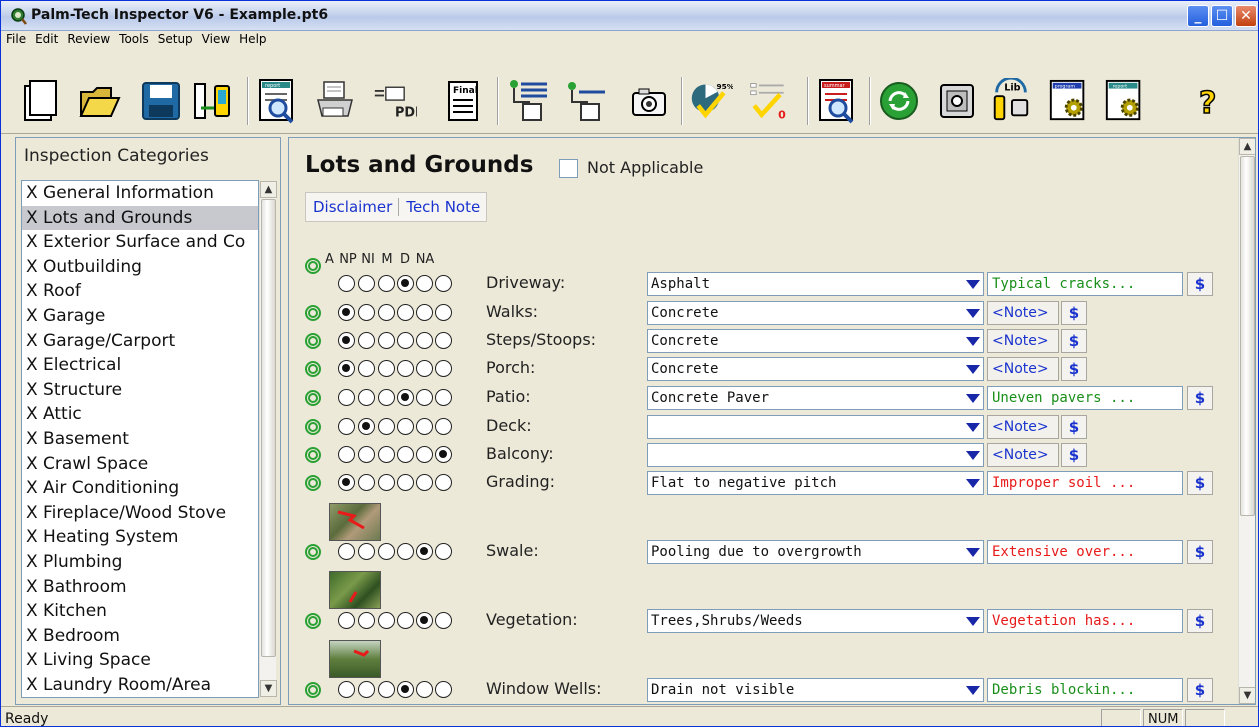 The width and height of the screenshot is (1259, 727). I want to click on menu-view: View, so click(215, 38).